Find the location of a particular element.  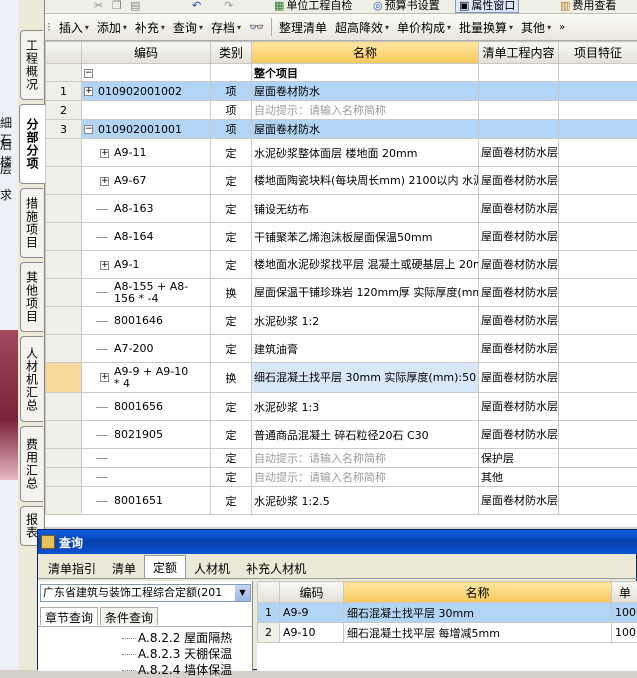

name-cell: 细石混凝土找平层 30mm 实际厚度(mm):50 is located at coordinates (365, 378).